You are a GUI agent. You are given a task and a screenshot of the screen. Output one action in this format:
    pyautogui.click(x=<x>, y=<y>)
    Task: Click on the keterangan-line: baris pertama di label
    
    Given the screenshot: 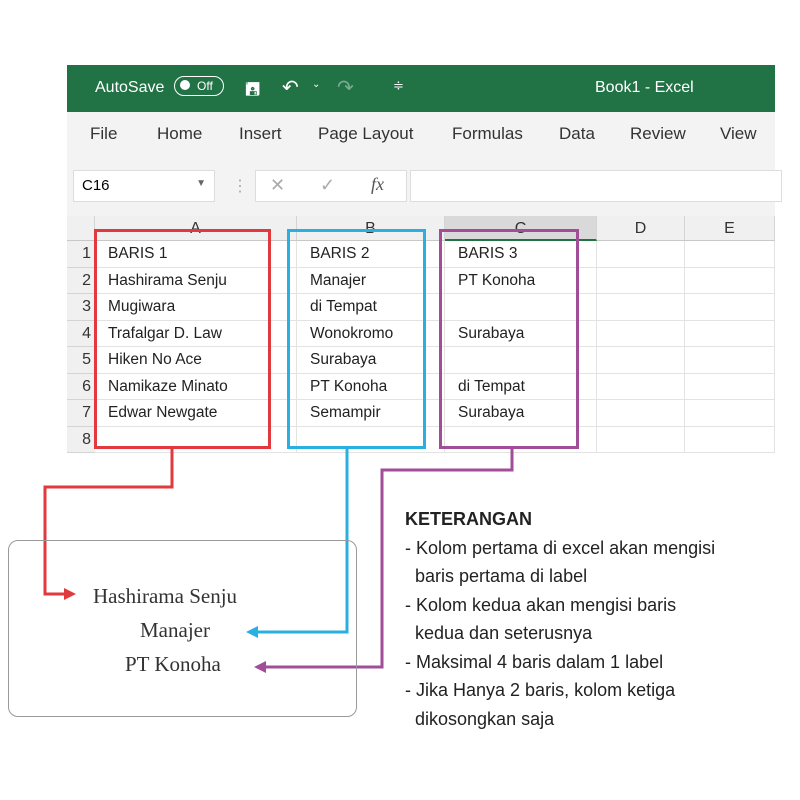 What is the action you would take?
    pyautogui.click(x=496, y=576)
    